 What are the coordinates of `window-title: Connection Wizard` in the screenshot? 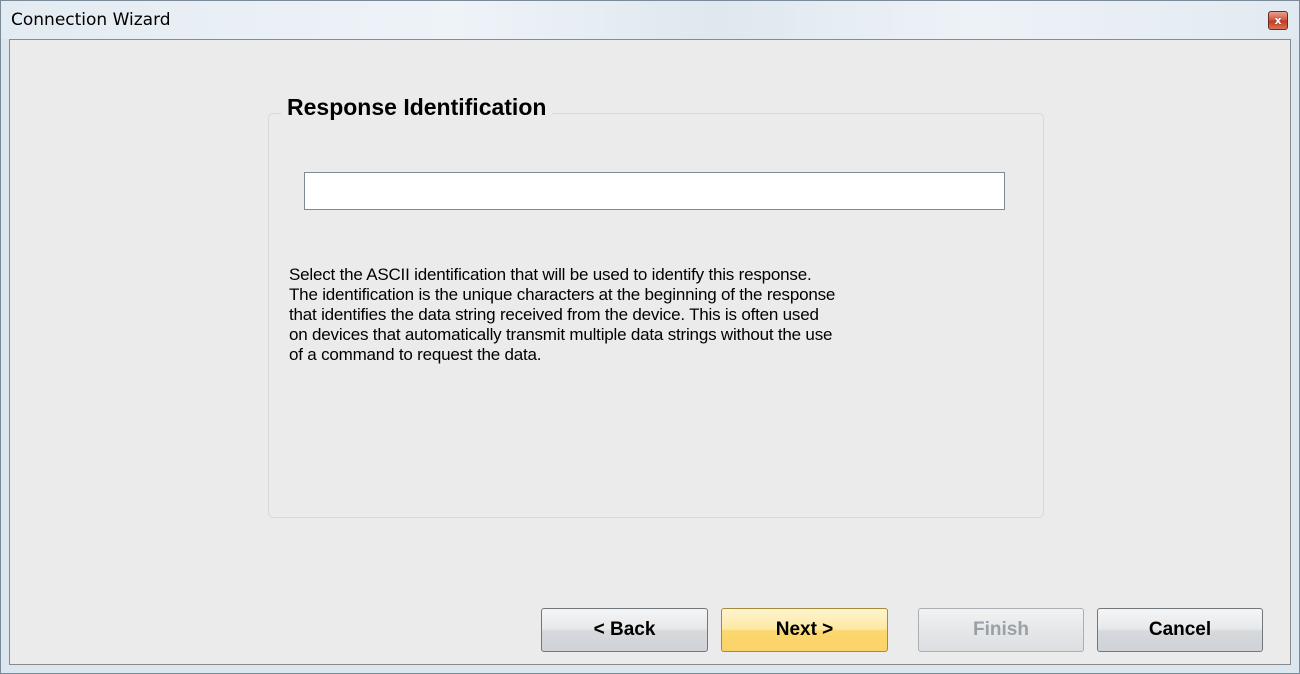 It's located at (91, 20).